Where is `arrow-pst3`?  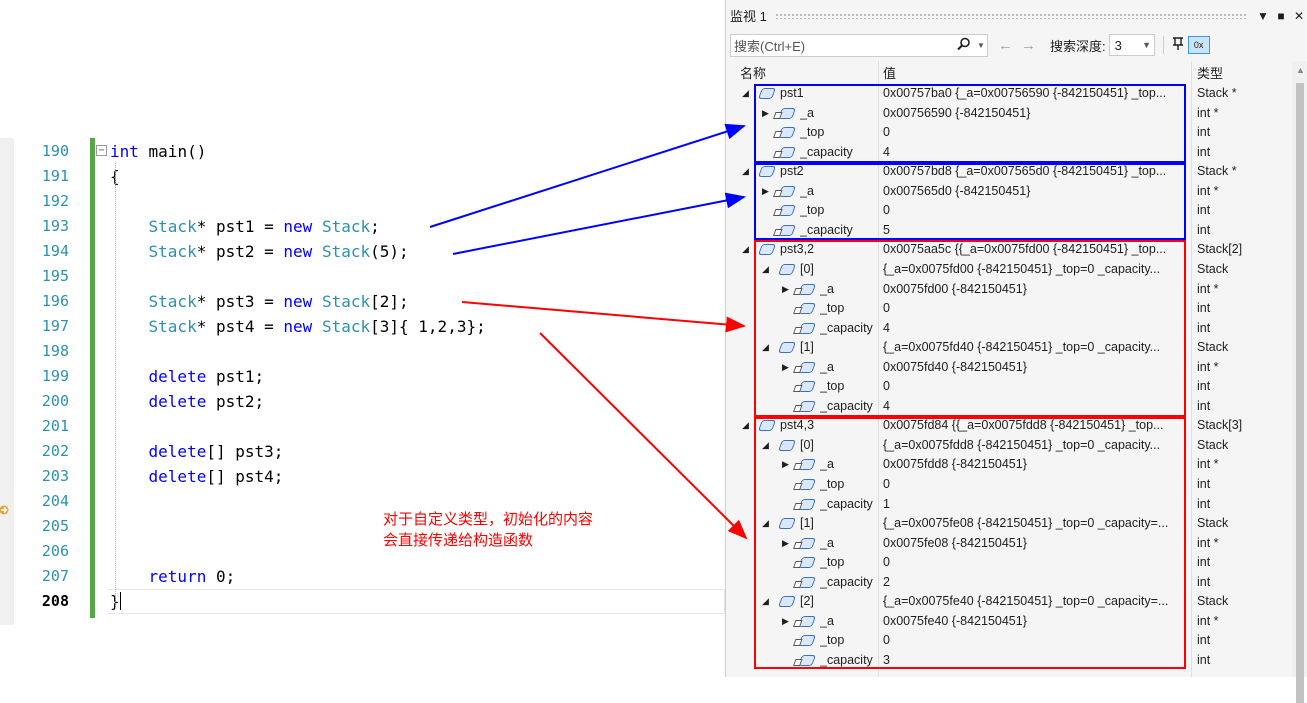 arrow-pst3 is located at coordinates (603, 317).